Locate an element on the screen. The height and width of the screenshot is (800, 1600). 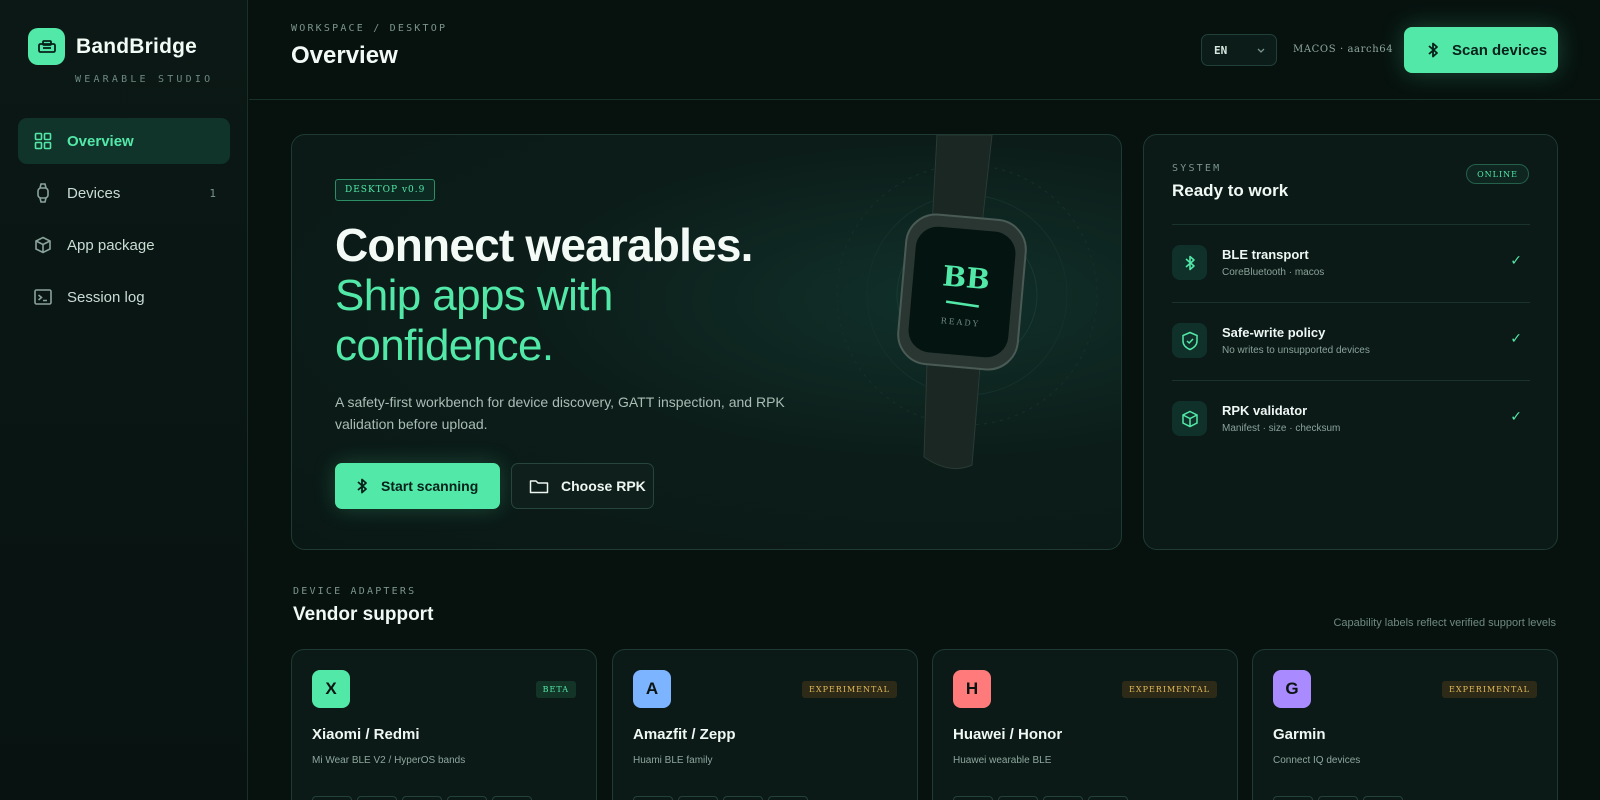
terminal-icon is located at coordinates (43, 297).